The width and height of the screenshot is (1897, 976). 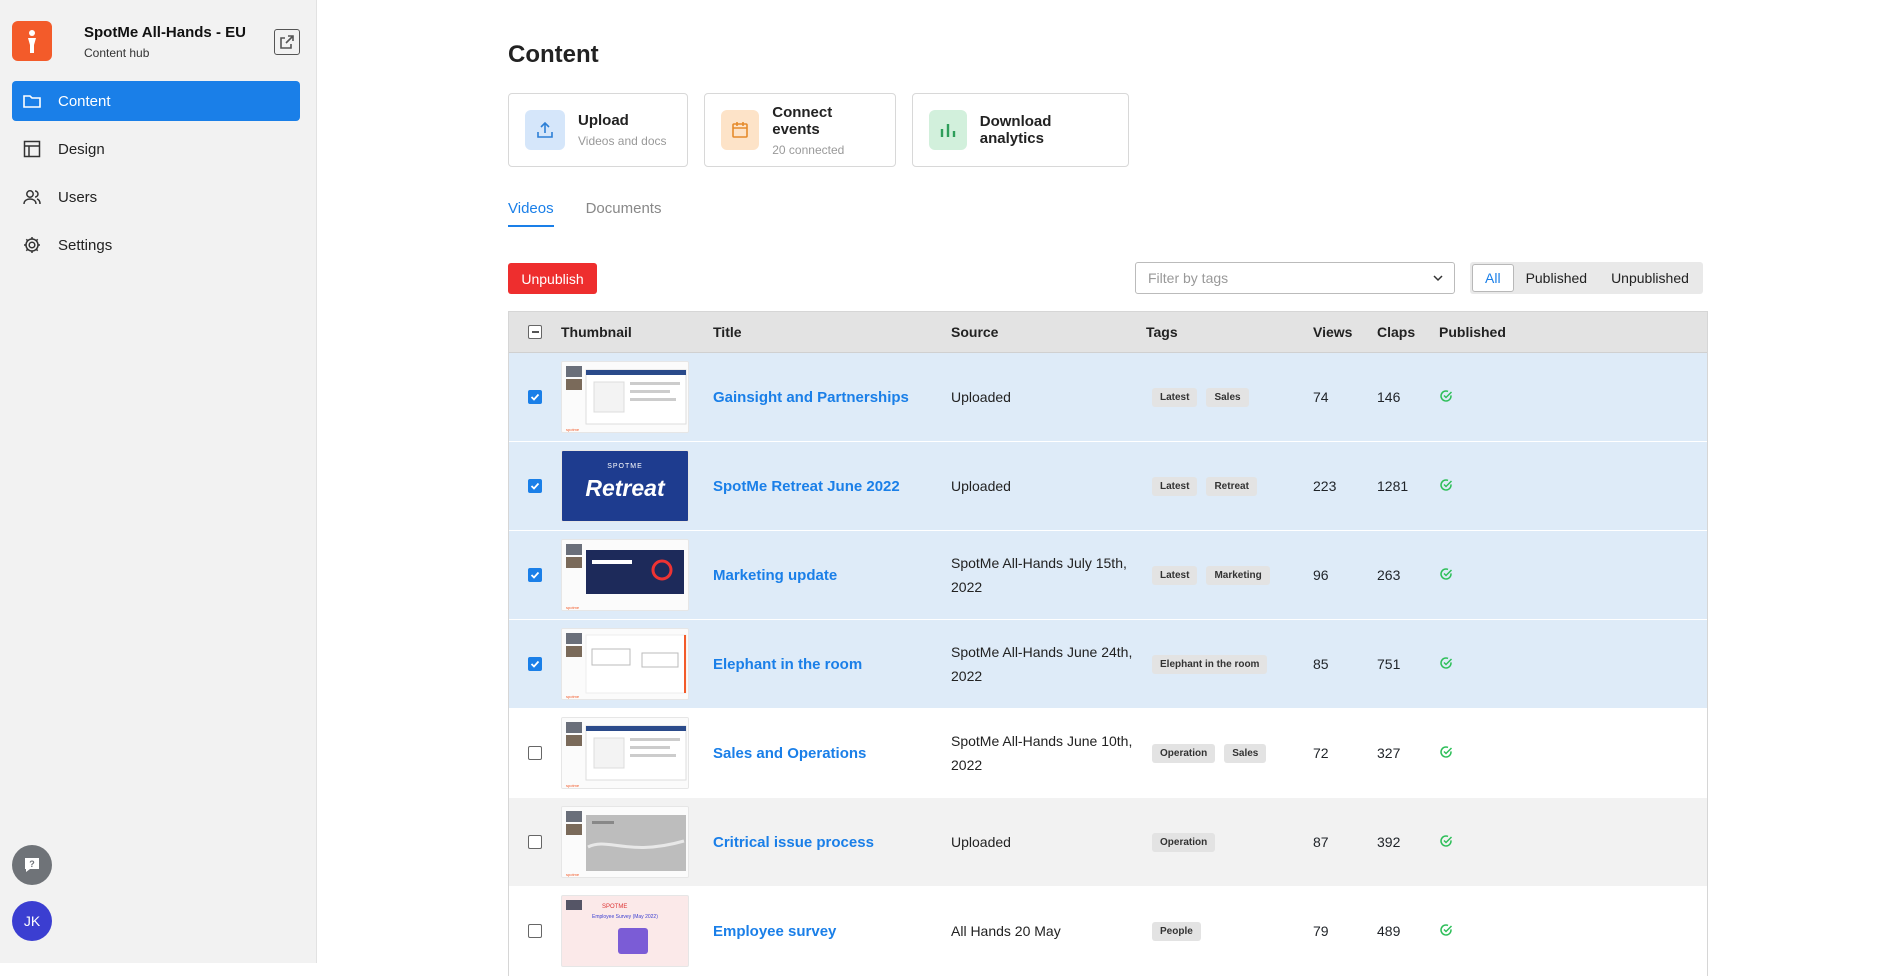 I want to click on filter-all-button: All, so click(x=1493, y=278).